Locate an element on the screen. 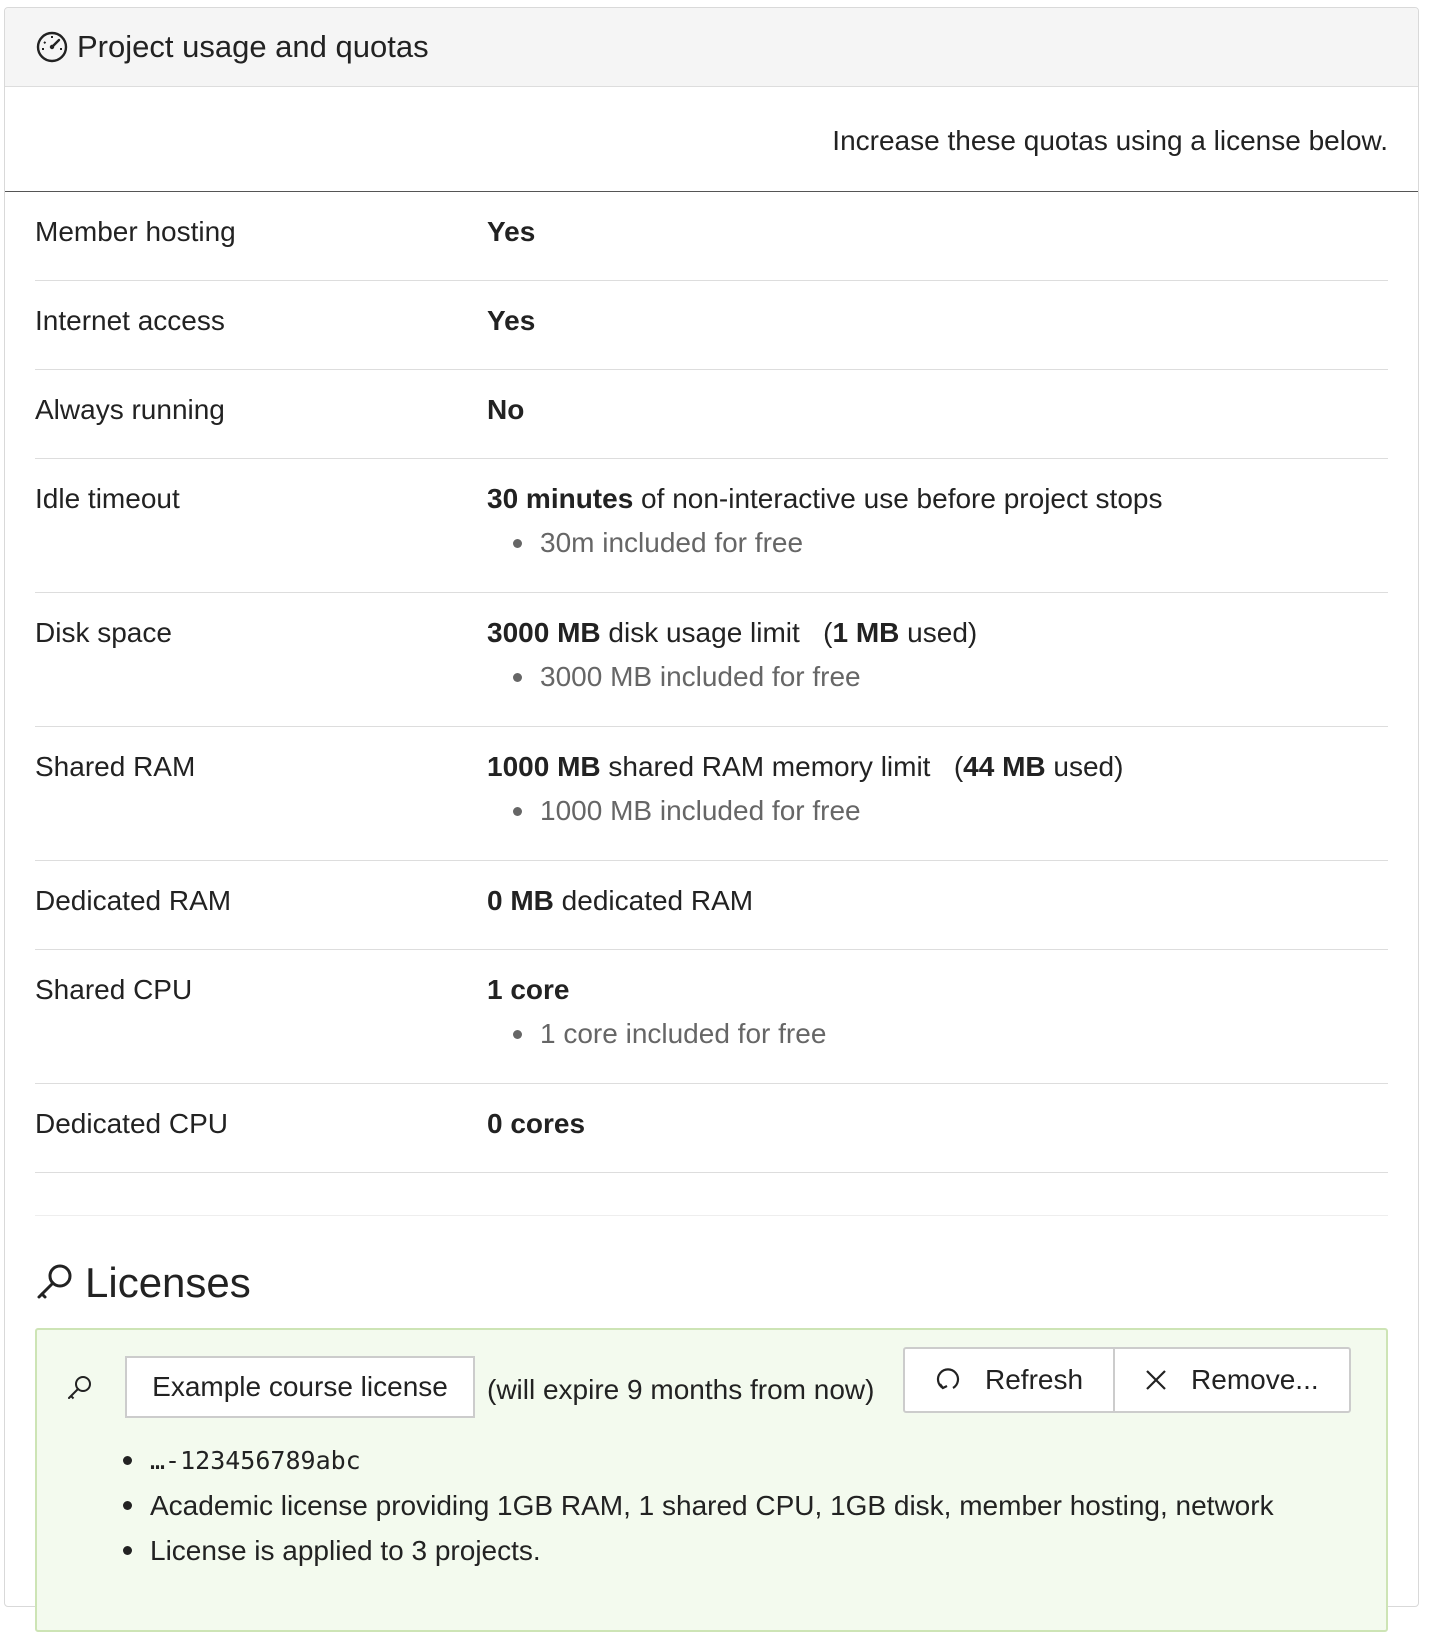  quota-row: Member hosting Yes is located at coordinates (711, 236).